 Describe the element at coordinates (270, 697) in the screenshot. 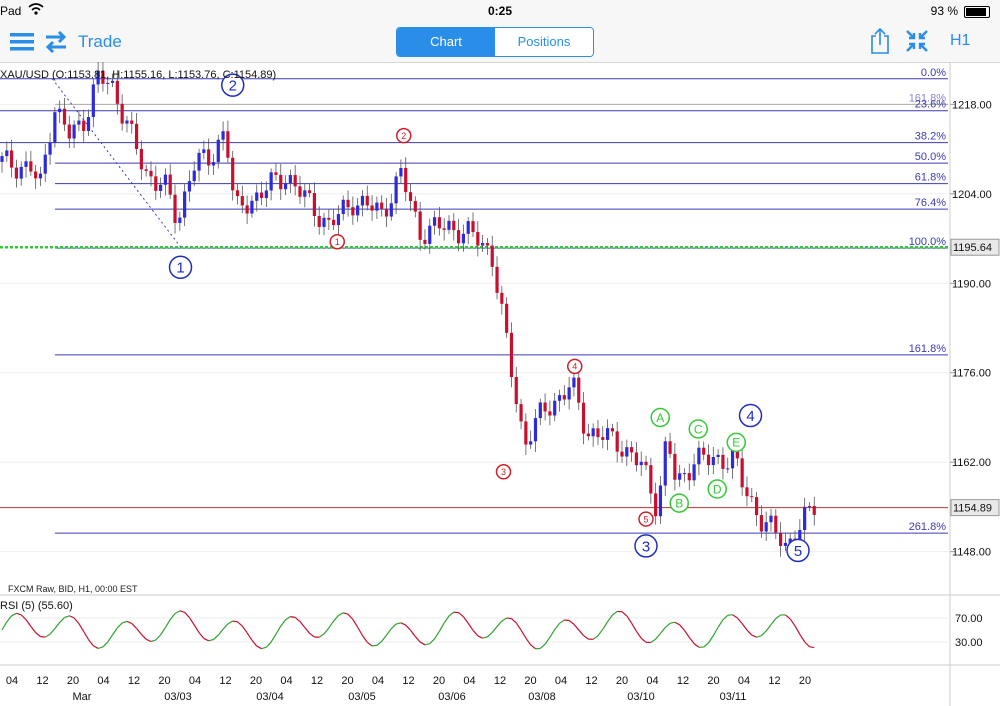

I see `time-date-label: 03/04` at that location.